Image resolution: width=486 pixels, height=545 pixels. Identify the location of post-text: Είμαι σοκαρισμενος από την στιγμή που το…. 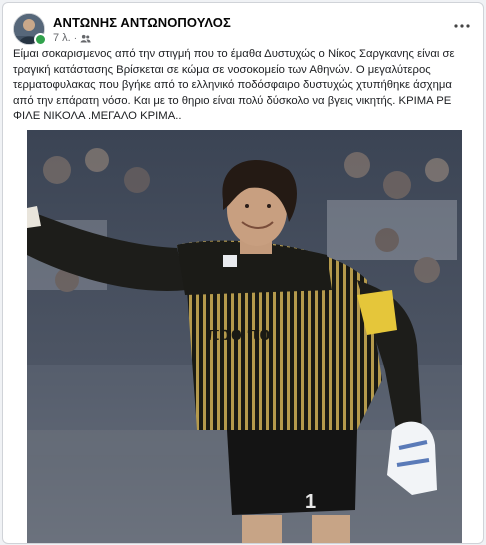
(234, 85).